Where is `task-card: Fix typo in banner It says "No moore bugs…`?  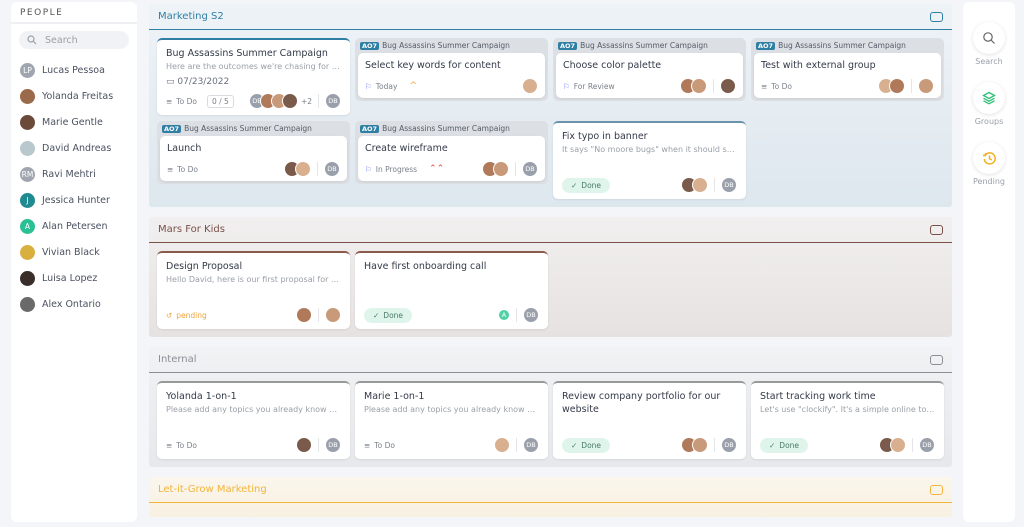
task-card: Fix typo in banner It says "No moore bugs… is located at coordinates (649, 160).